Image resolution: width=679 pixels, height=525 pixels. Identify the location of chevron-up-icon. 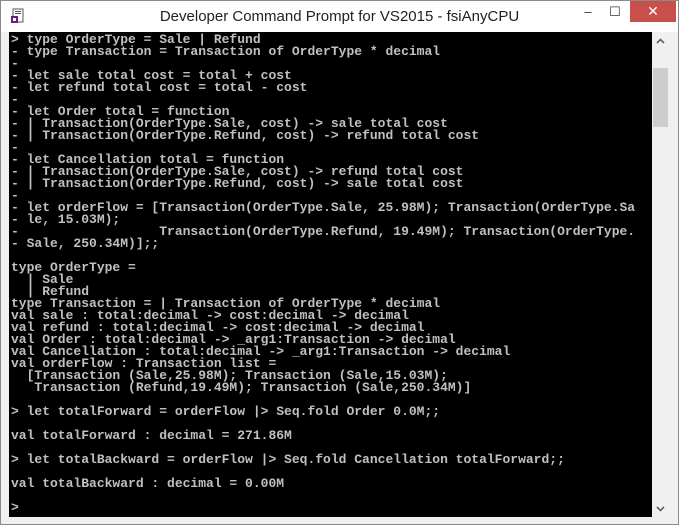
(660, 40).